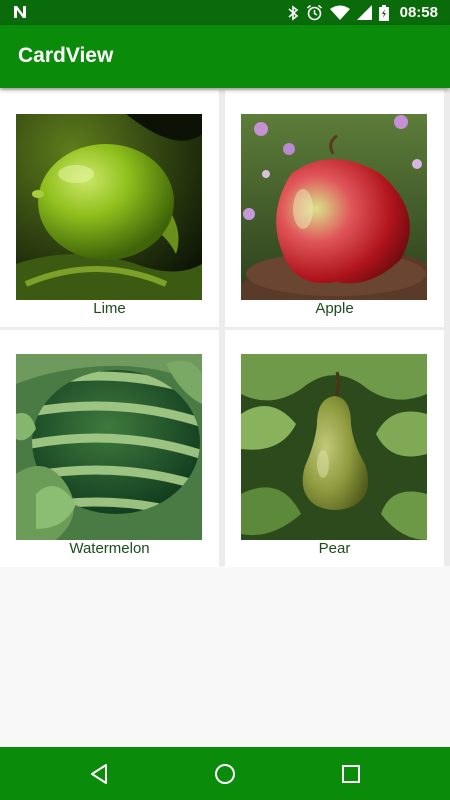 The image size is (450, 800). Describe the element at coordinates (339, 12) in the screenshot. I see `wifi-icon` at that location.